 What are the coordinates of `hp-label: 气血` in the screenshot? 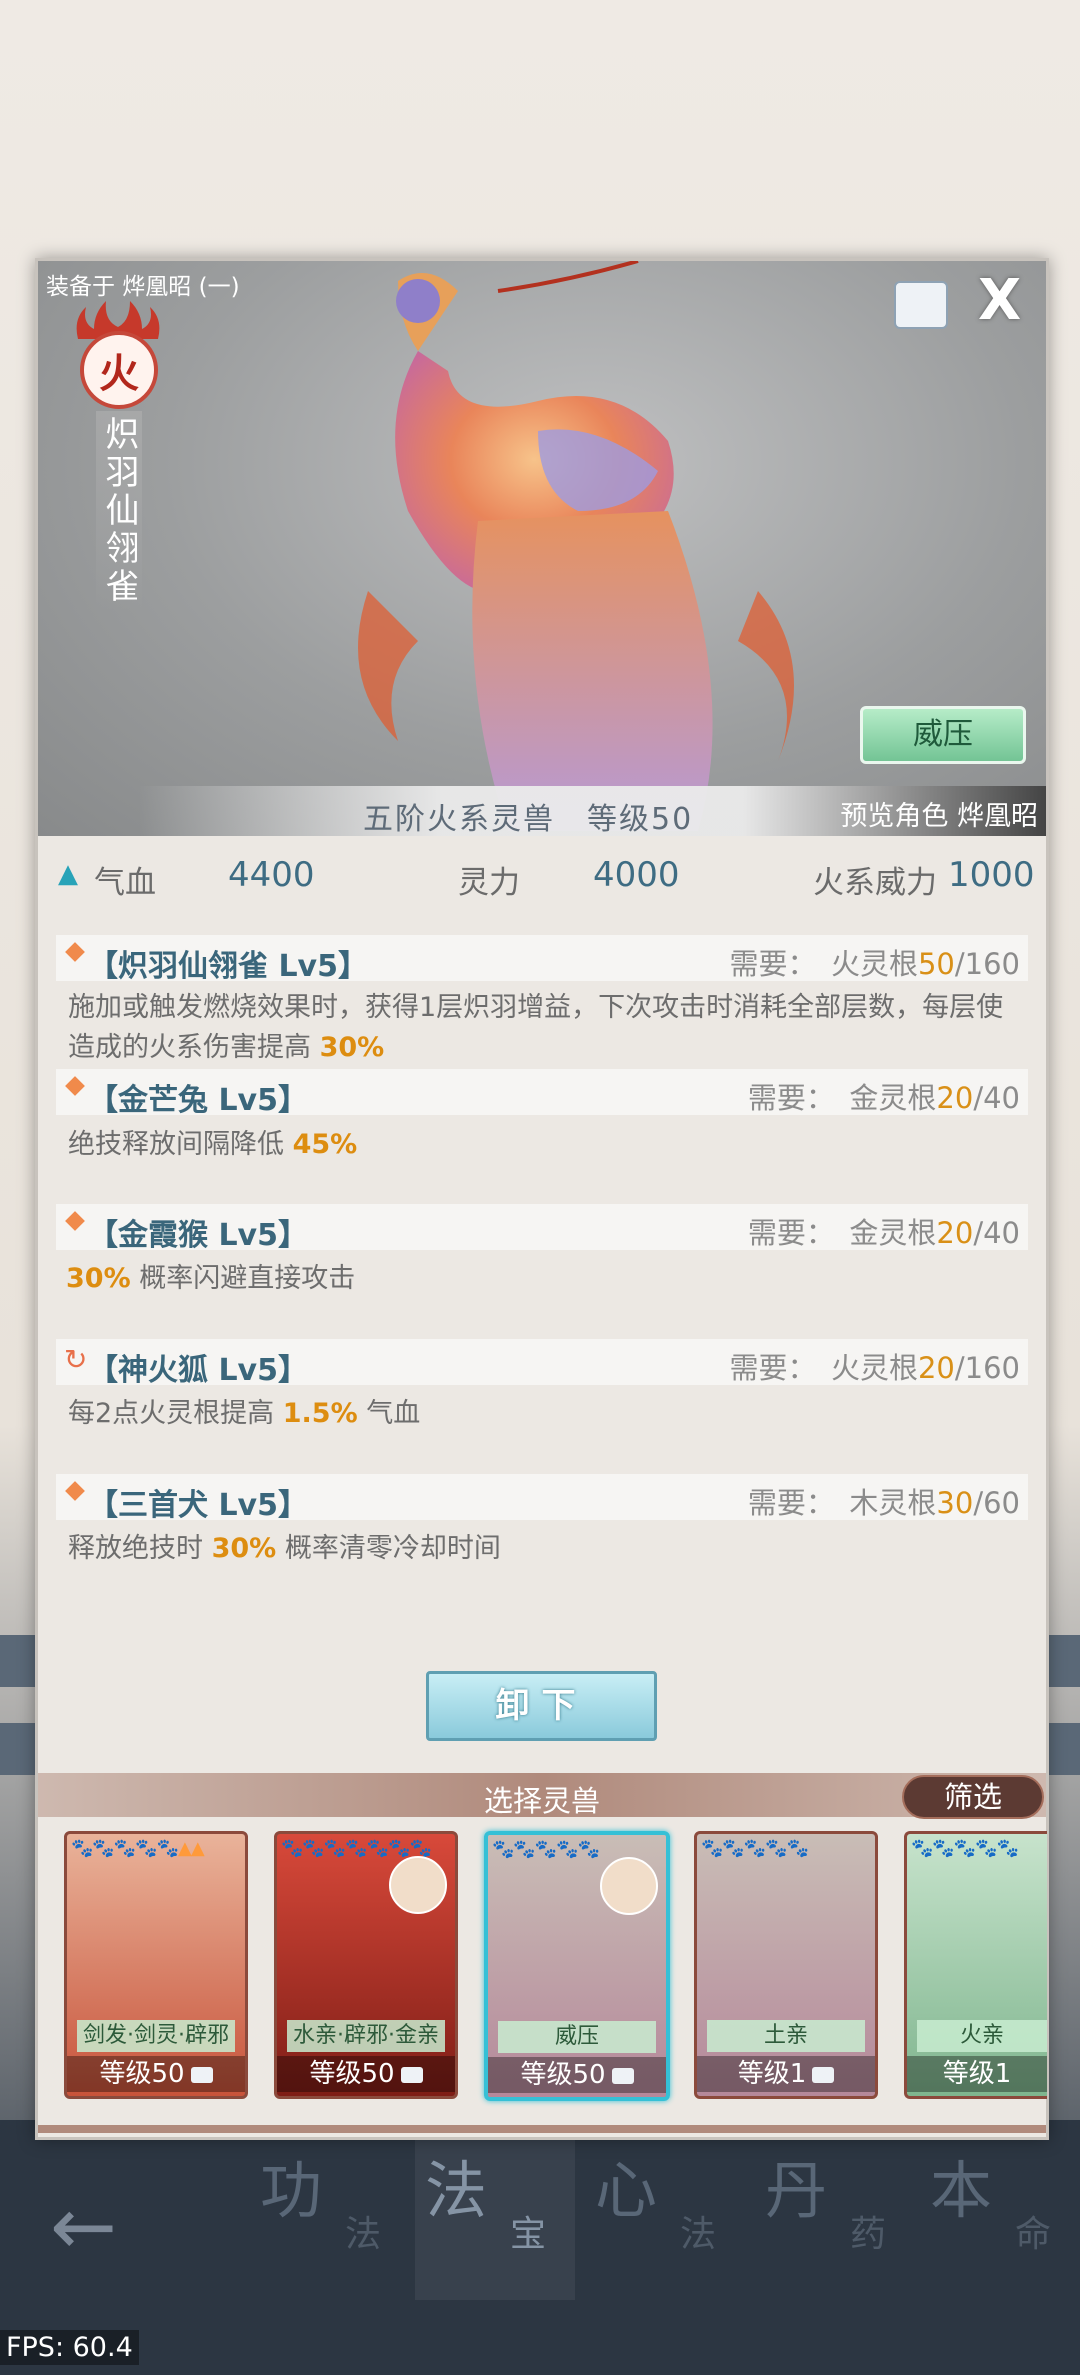 It's located at (125, 883).